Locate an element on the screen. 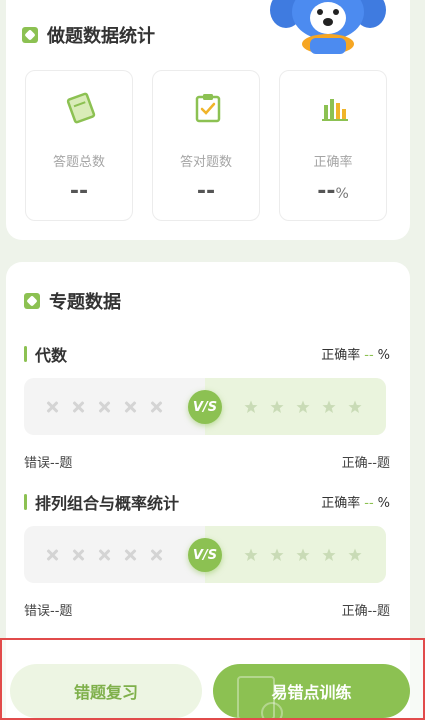 This screenshot has height=720, width=425. stat-total-answered: 答题总数 -- is located at coordinates (79, 145).